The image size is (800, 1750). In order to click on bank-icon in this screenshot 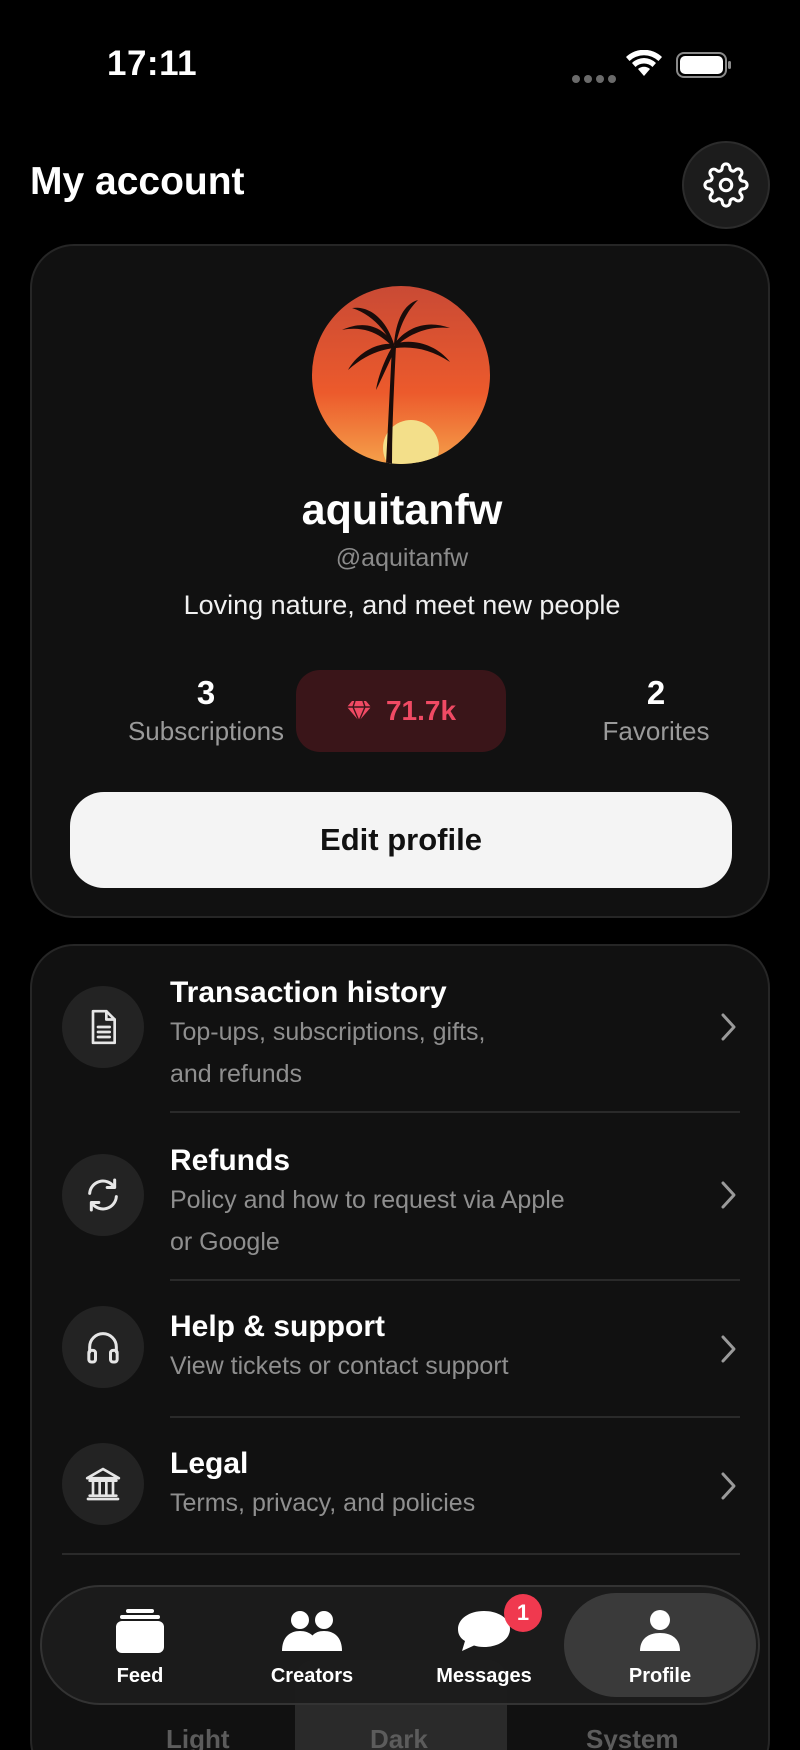, I will do `click(103, 1484)`.